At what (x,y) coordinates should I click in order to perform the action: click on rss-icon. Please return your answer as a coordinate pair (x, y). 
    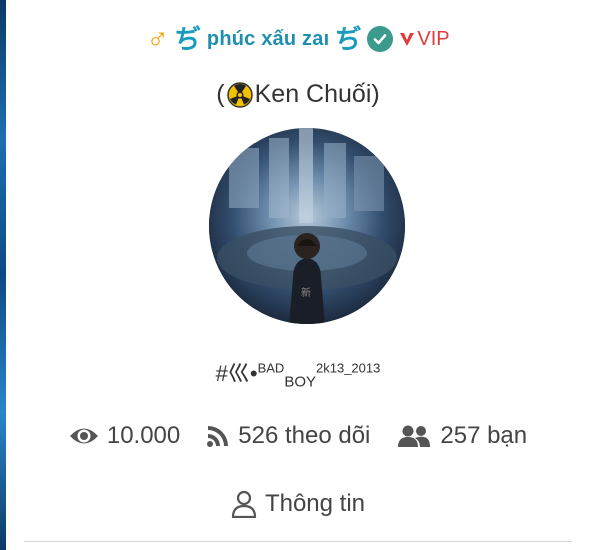
    Looking at the image, I should click on (218, 436).